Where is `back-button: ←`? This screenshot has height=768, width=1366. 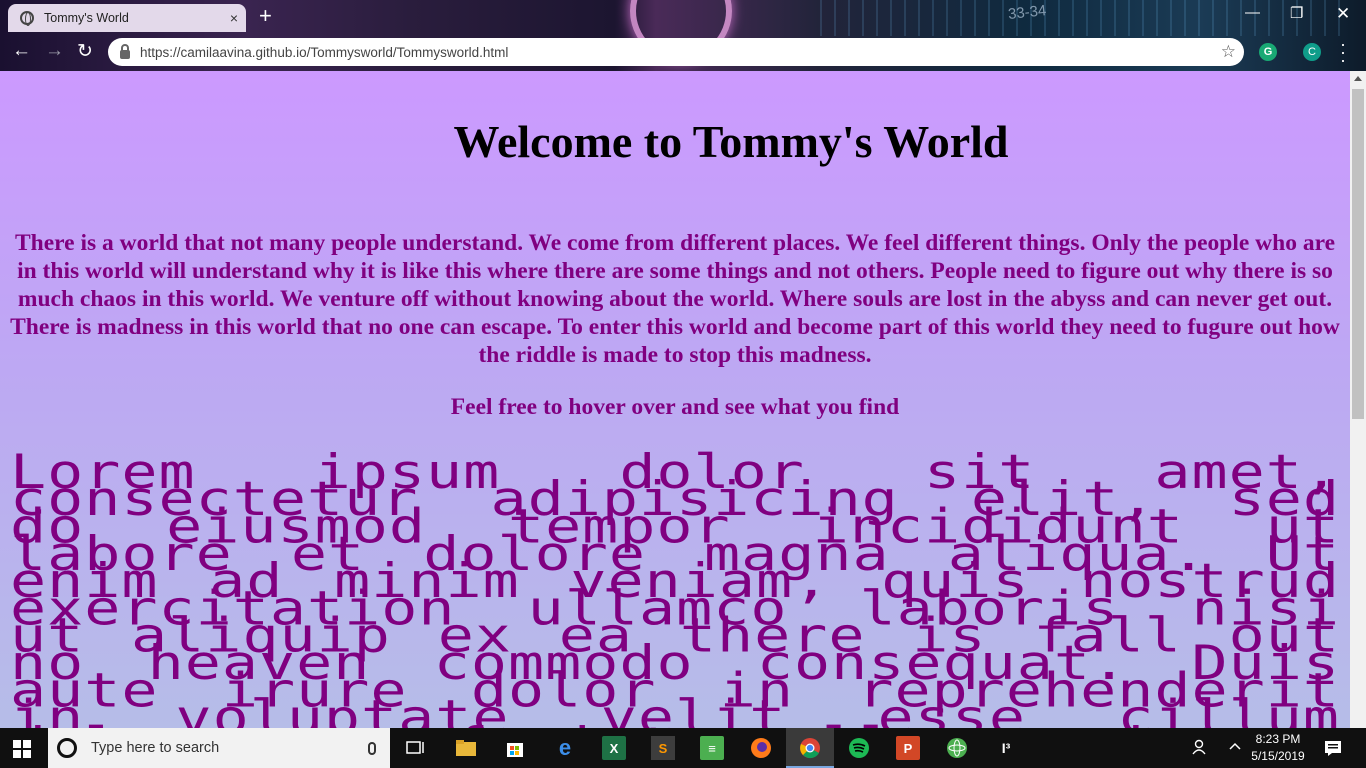
back-button: ← is located at coordinates (21, 51).